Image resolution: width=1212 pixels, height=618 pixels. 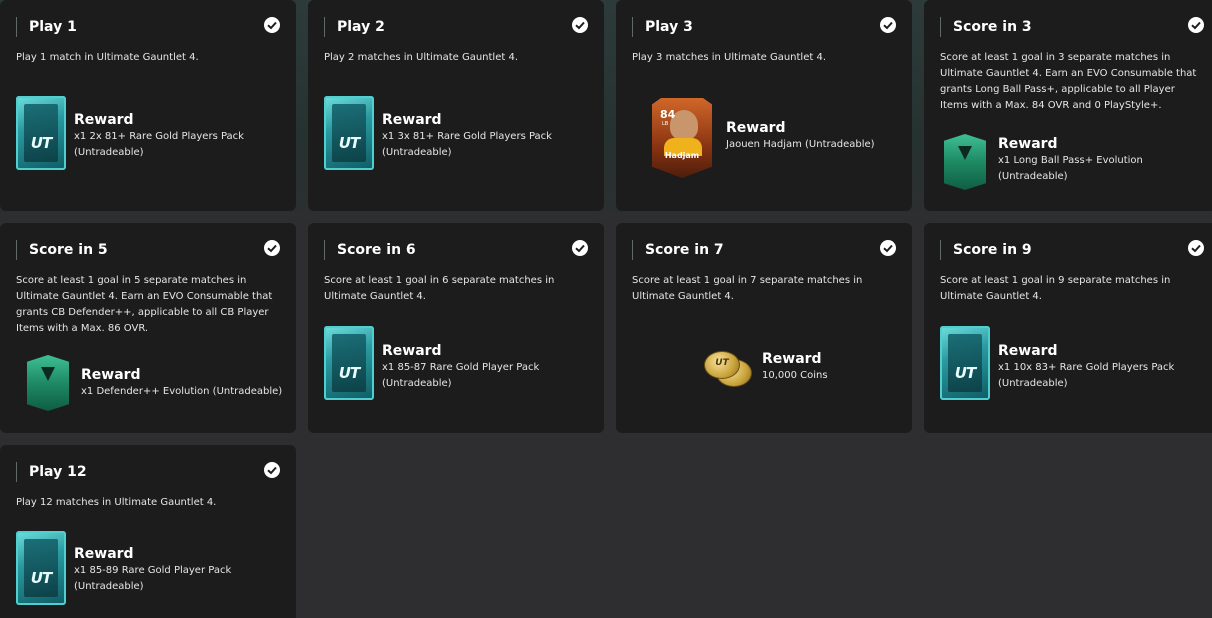 What do you see at coordinates (678, 250) in the screenshot?
I see `objective-title: Score in 7` at bounding box center [678, 250].